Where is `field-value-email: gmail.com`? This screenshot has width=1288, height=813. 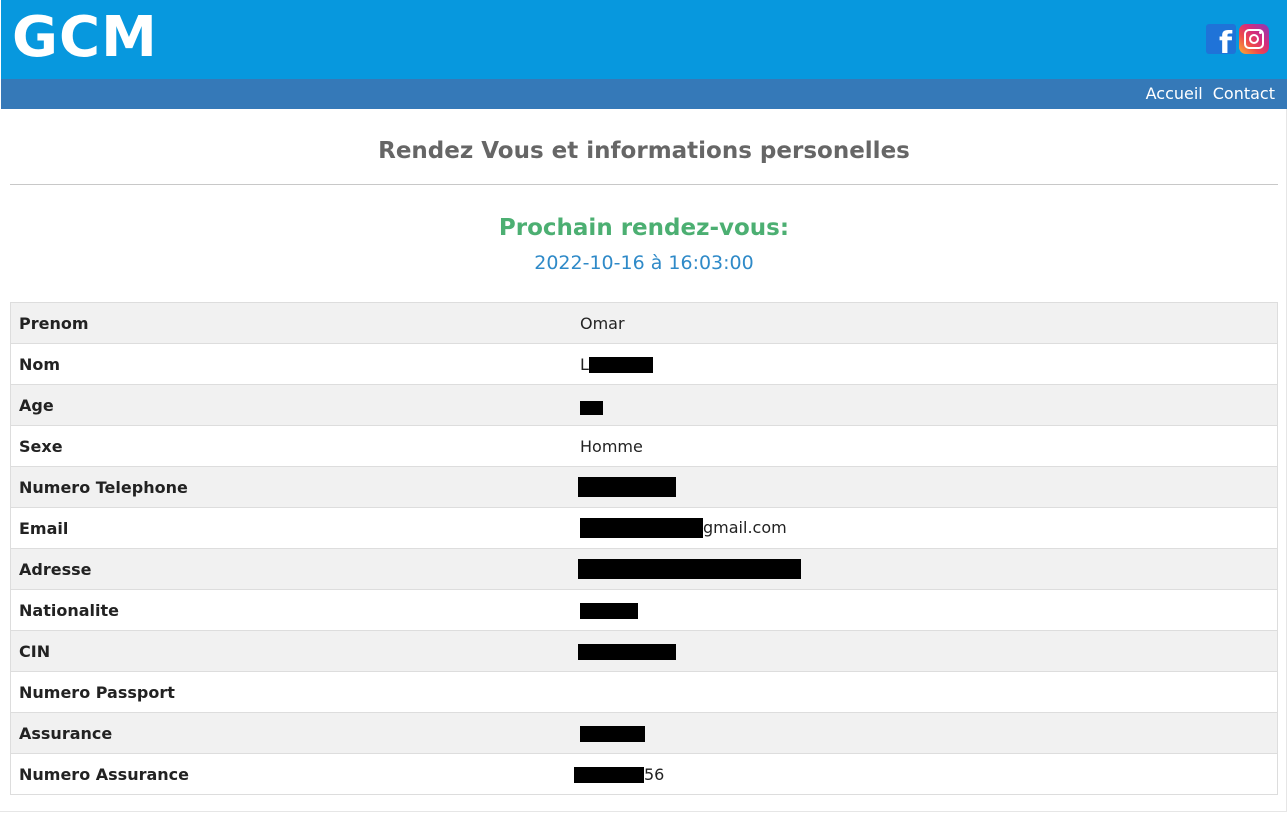 field-value-email: gmail.com is located at coordinates (925, 528).